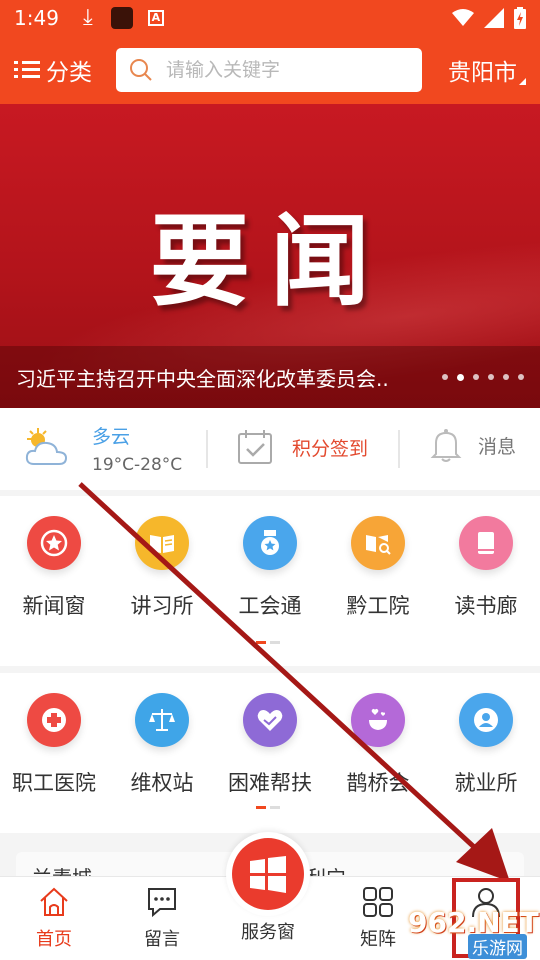  I want to click on tab-home: 首页, so click(54, 918).